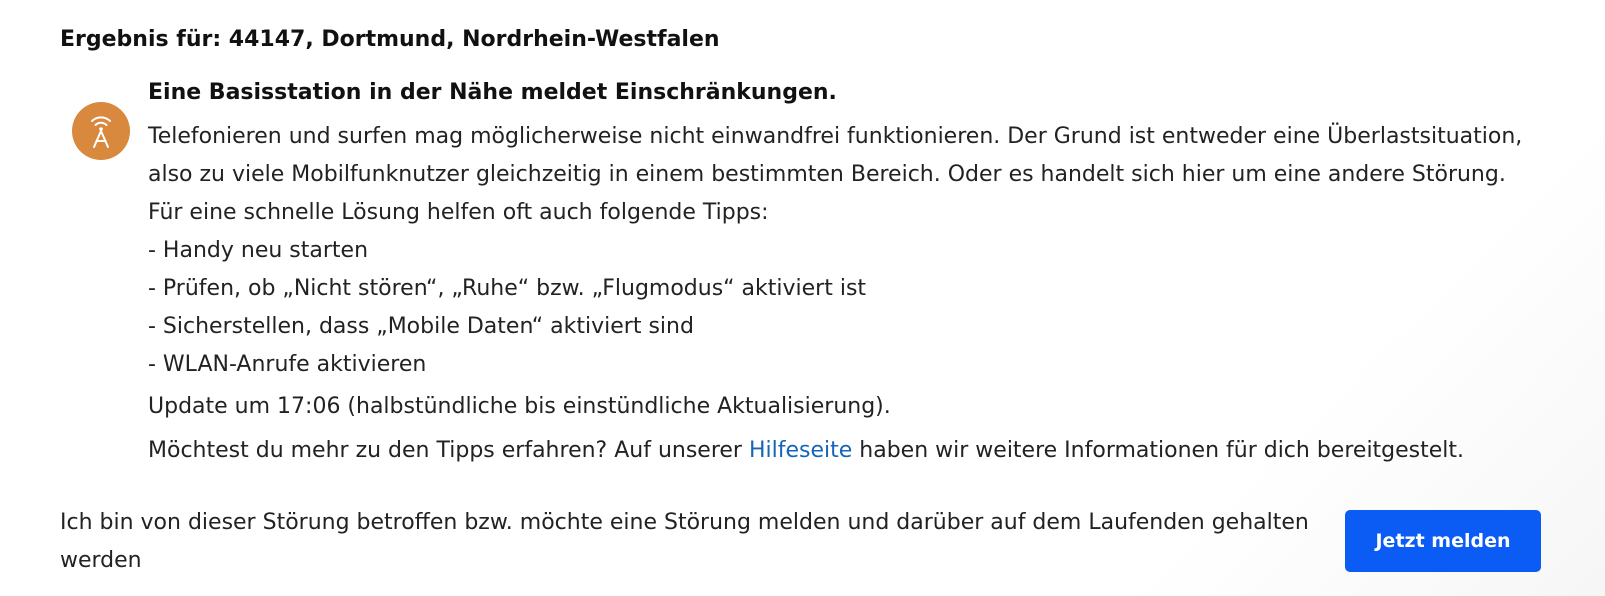 Image resolution: width=1605 pixels, height=596 pixels. I want to click on tip-item: - Handy neu starten, so click(258, 250).